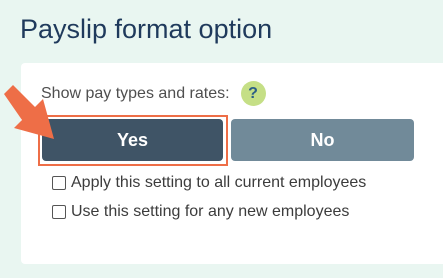  What do you see at coordinates (253, 93) in the screenshot?
I see `help-icon: ?` at bounding box center [253, 93].